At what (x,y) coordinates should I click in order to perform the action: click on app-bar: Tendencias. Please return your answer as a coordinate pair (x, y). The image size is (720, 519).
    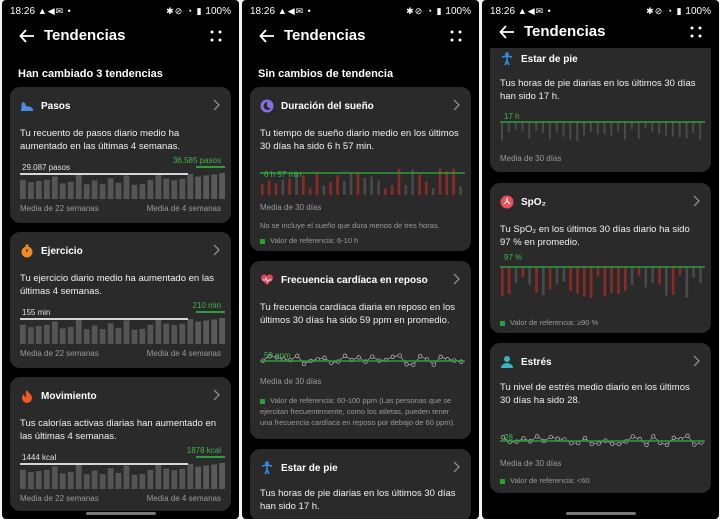
    Looking at the image, I should click on (360, 37).